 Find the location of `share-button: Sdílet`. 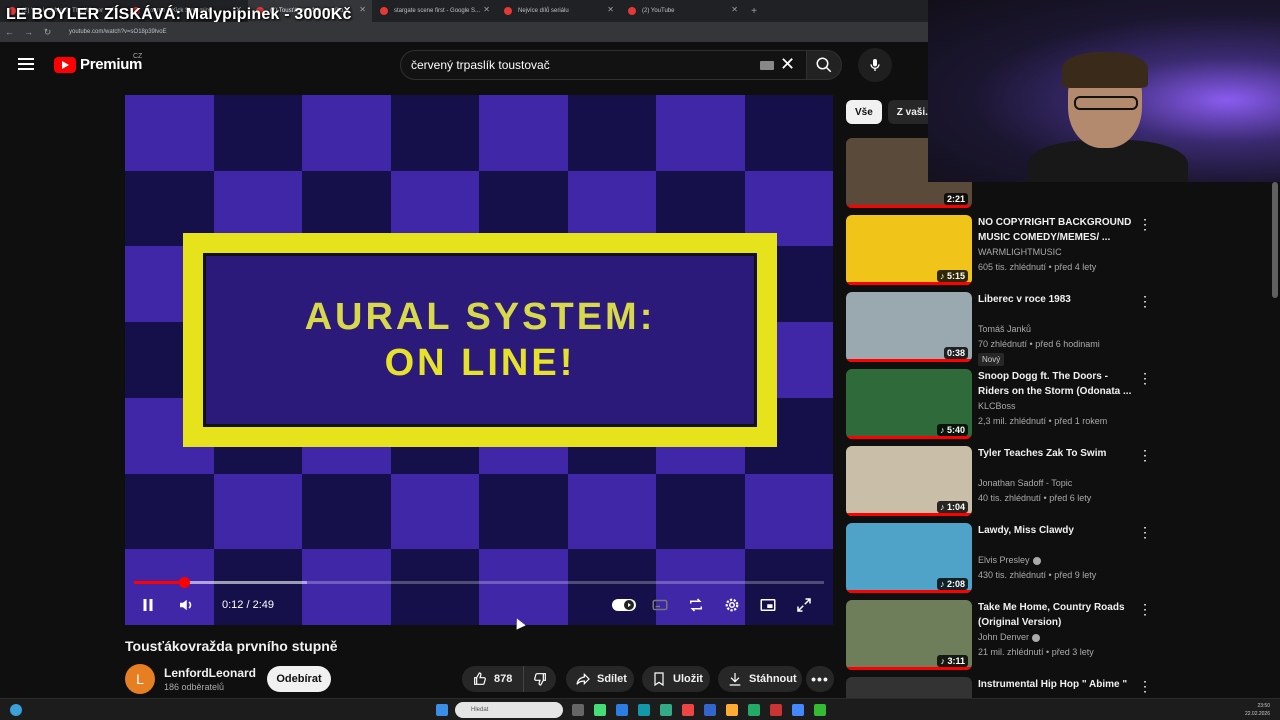

share-button: Sdílet is located at coordinates (600, 679).